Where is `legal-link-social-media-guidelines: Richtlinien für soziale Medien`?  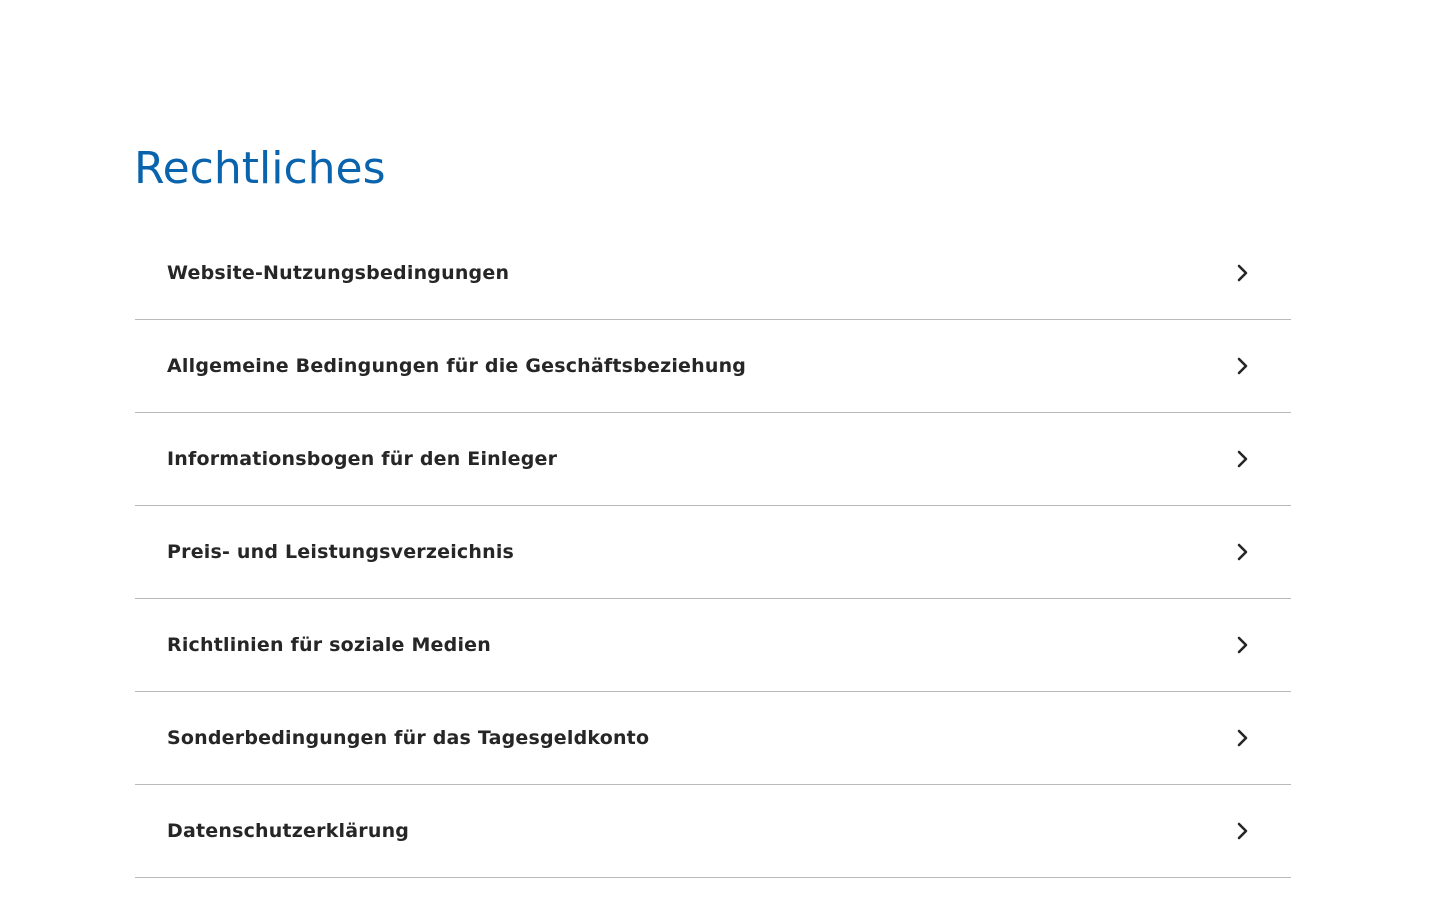 legal-link-social-media-guidelines: Richtlinien für soziale Medien is located at coordinates (713, 645).